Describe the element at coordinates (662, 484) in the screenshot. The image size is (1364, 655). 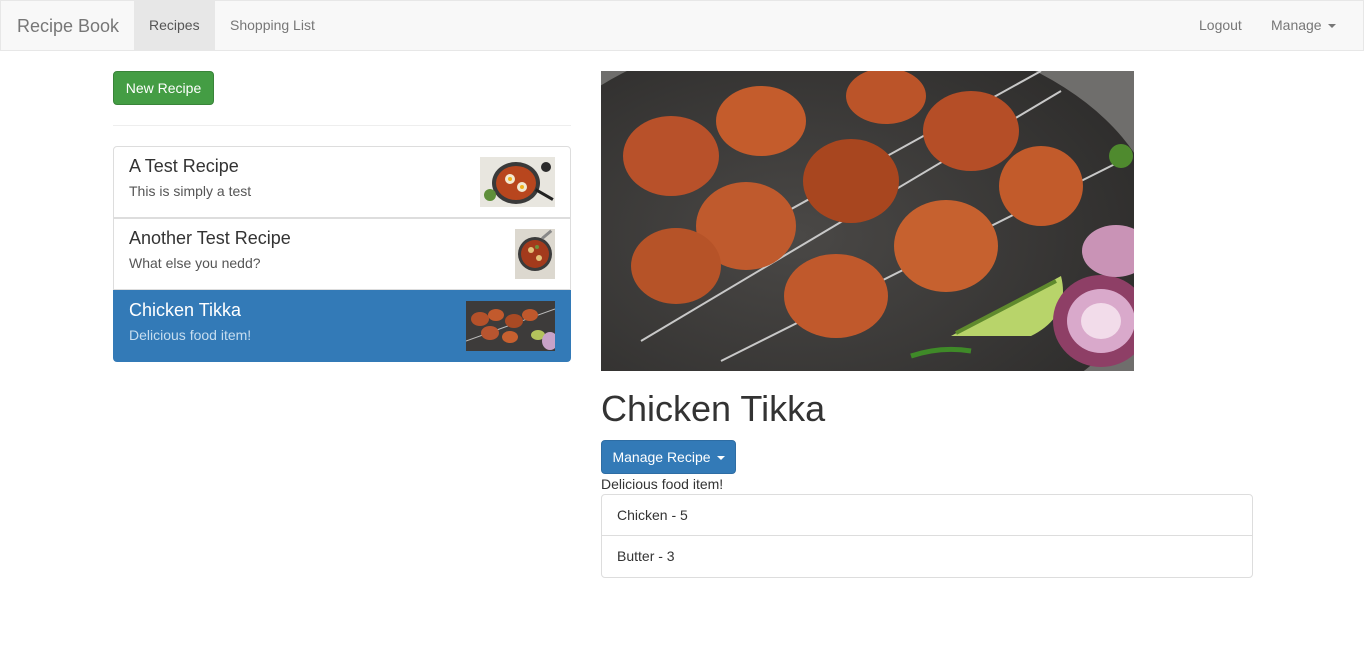
I see `recipe-description: Delicious food item!` at that location.